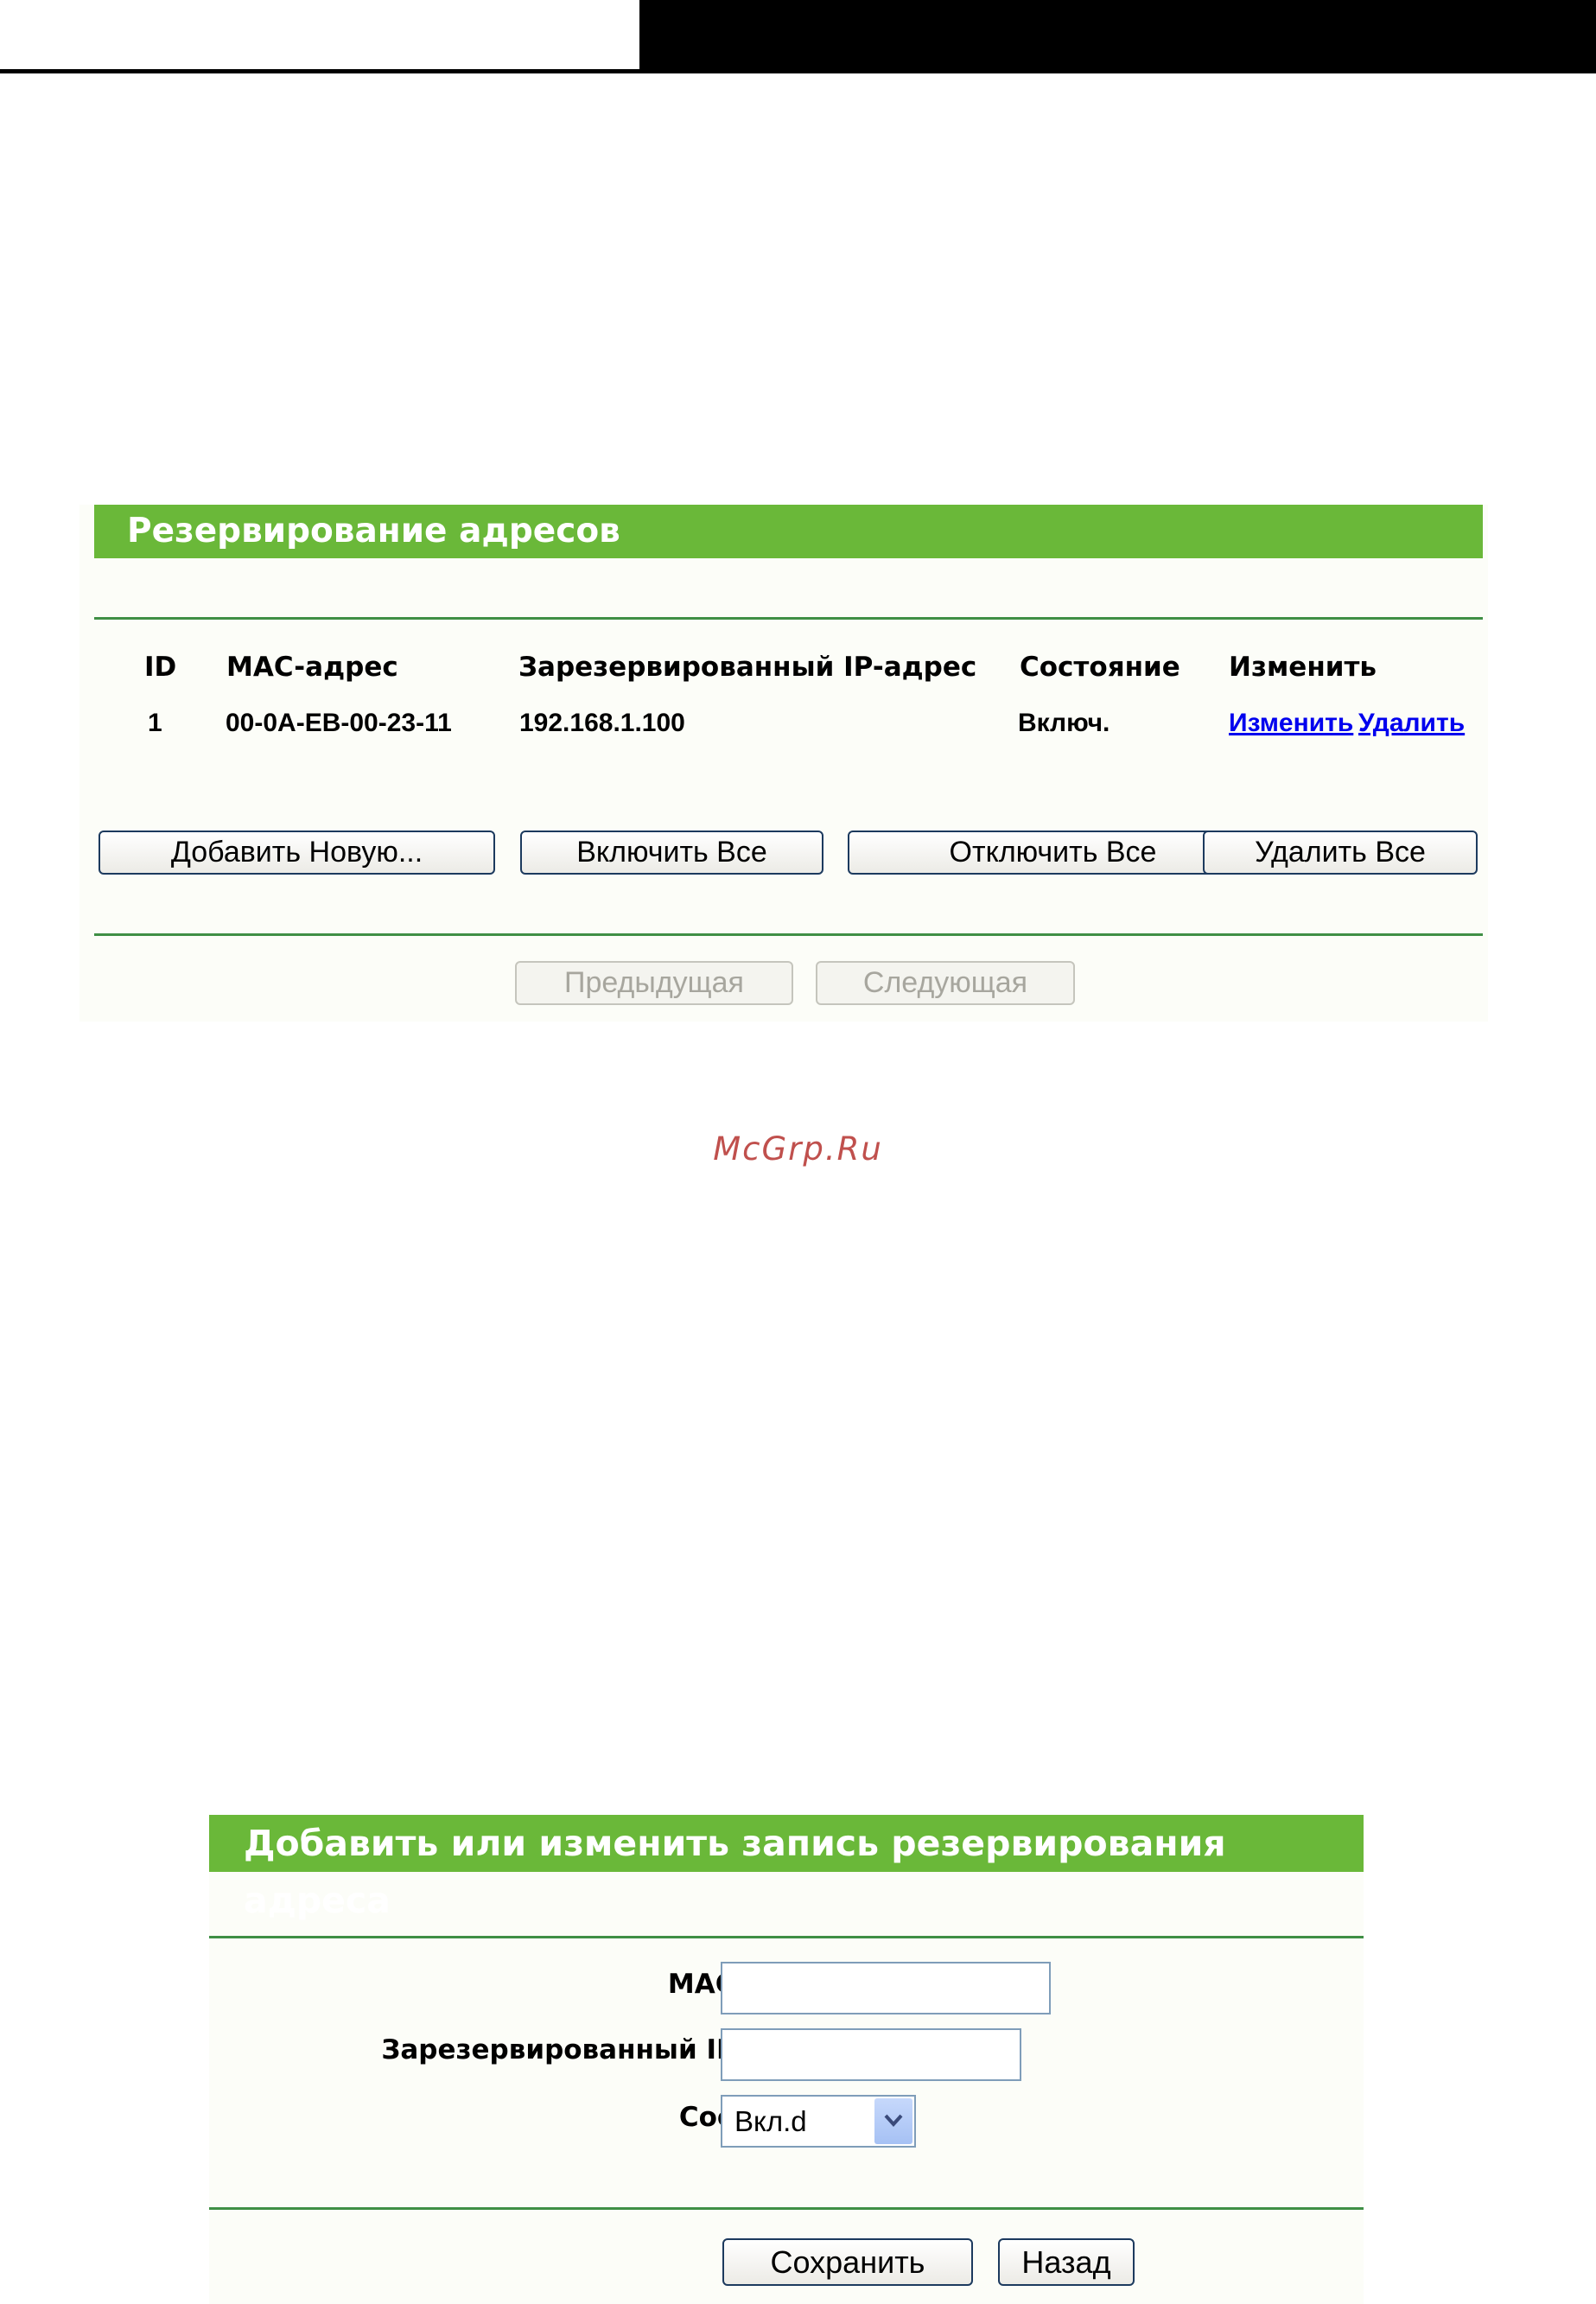 This screenshot has width=1596, height=2304. What do you see at coordinates (893, 2121) in the screenshot?
I see `chevron-down-icon` at bounding box center [893, 2121].